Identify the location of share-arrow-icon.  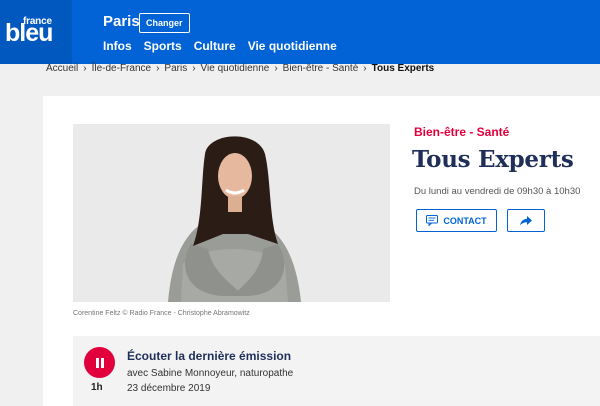
(526, 220).